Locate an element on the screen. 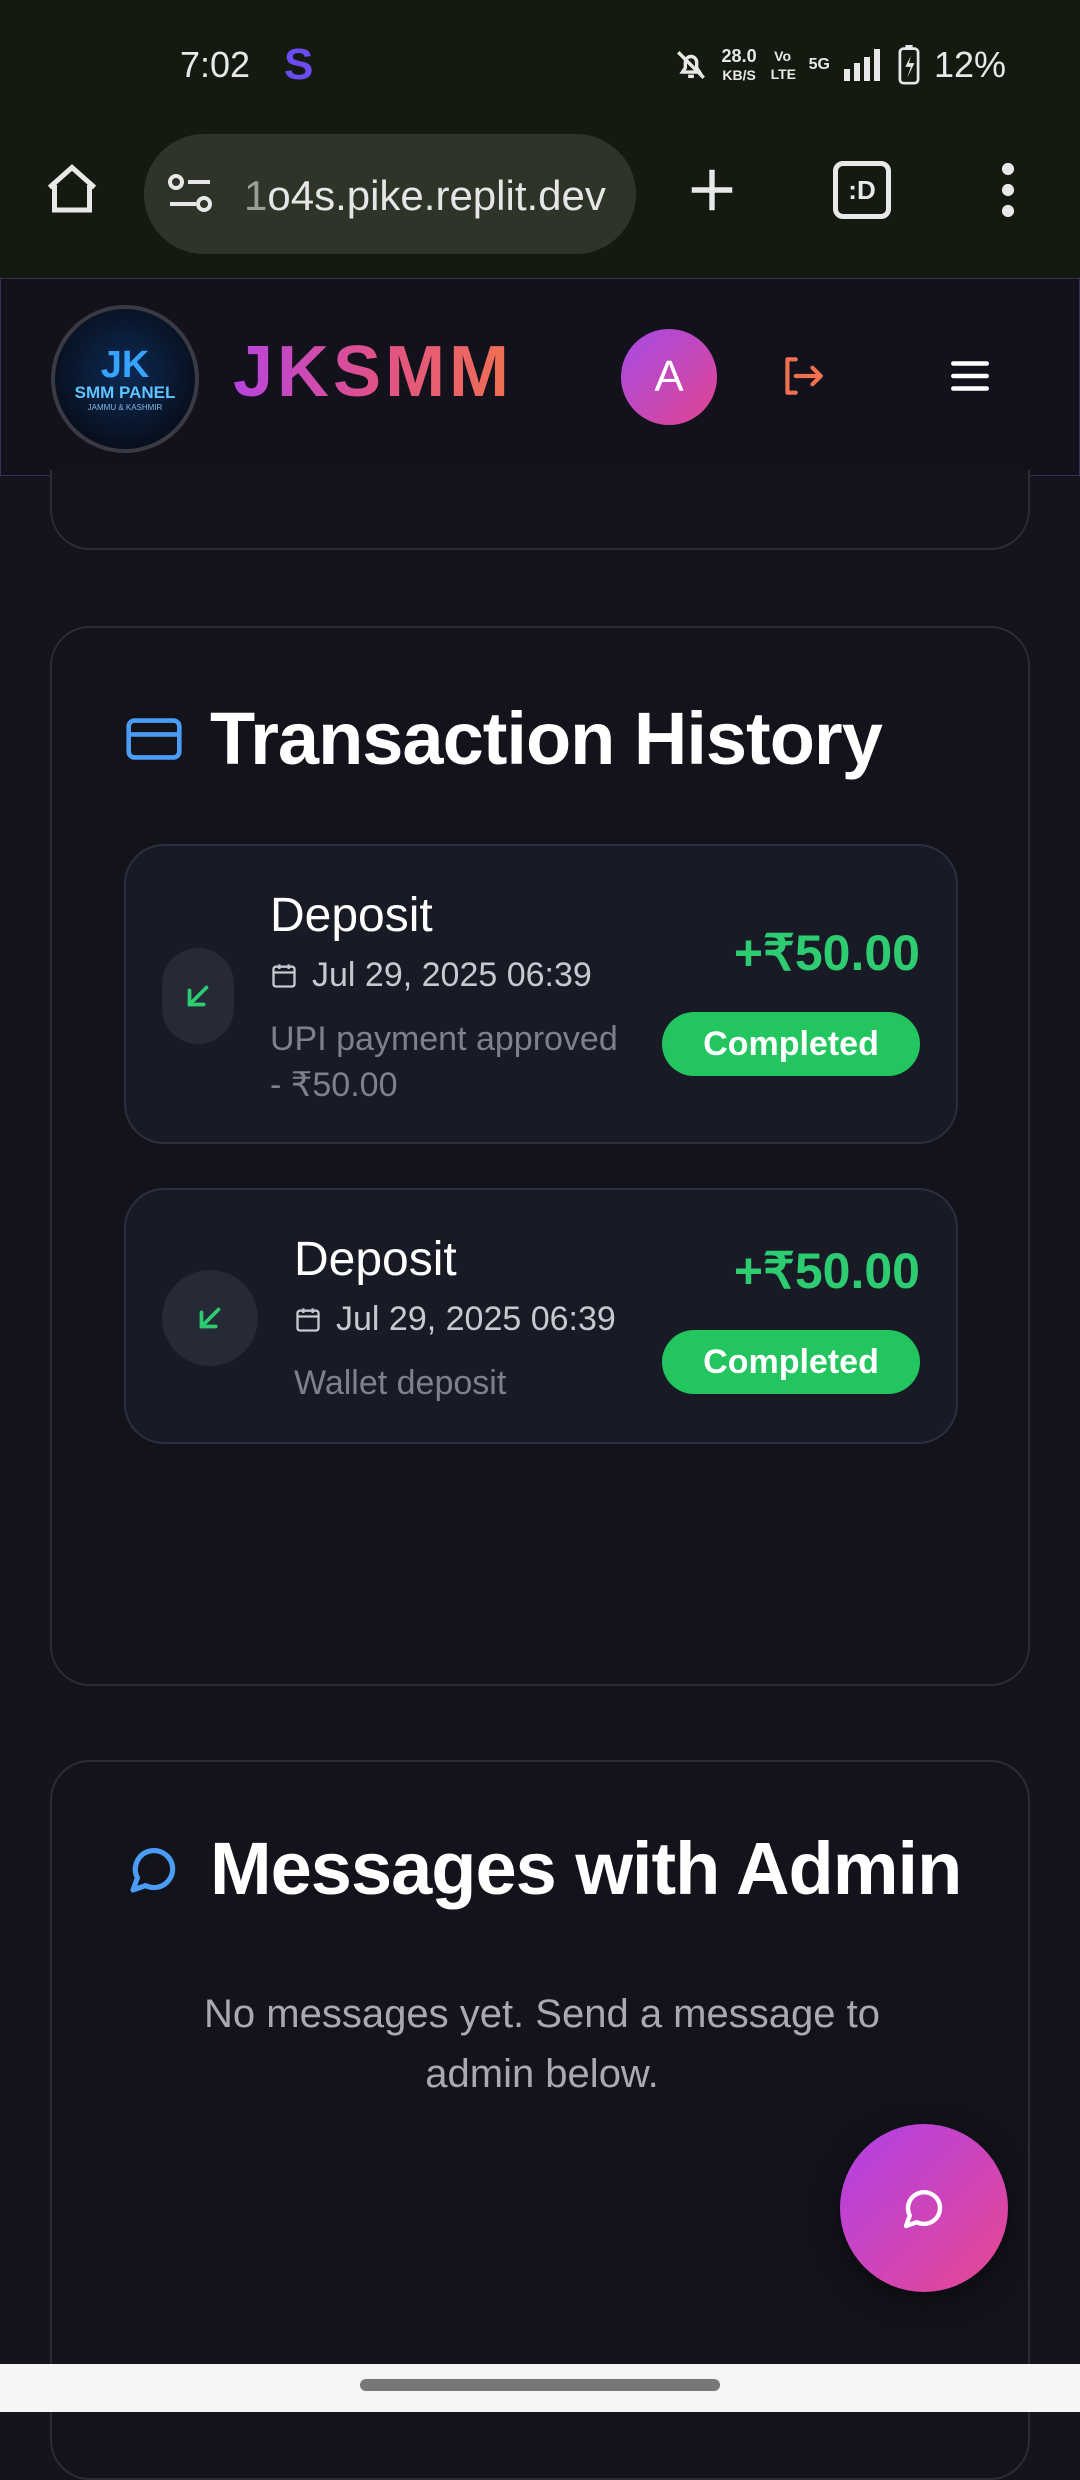  navigation-gesture-bar is located at coordinates (540, 2388).